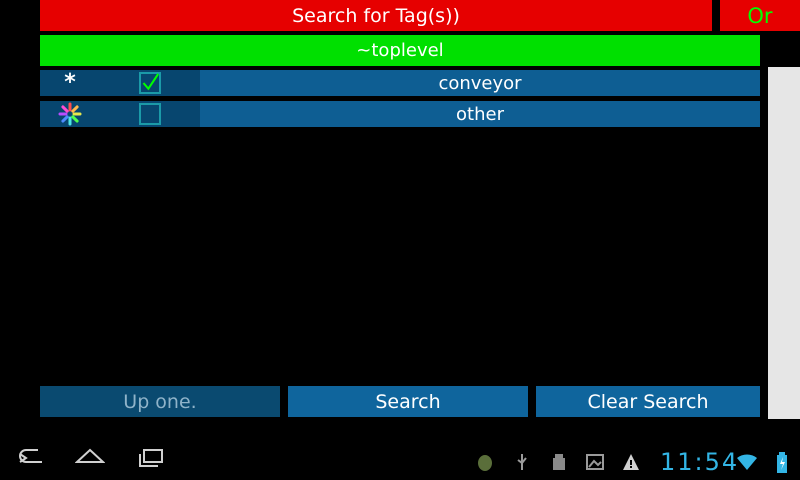 This screenshot has height=480, width=800. What do you see at coordinates (480, 114) in the screenshot?
I see `tag-label: other` at bounding box center [480, 114].